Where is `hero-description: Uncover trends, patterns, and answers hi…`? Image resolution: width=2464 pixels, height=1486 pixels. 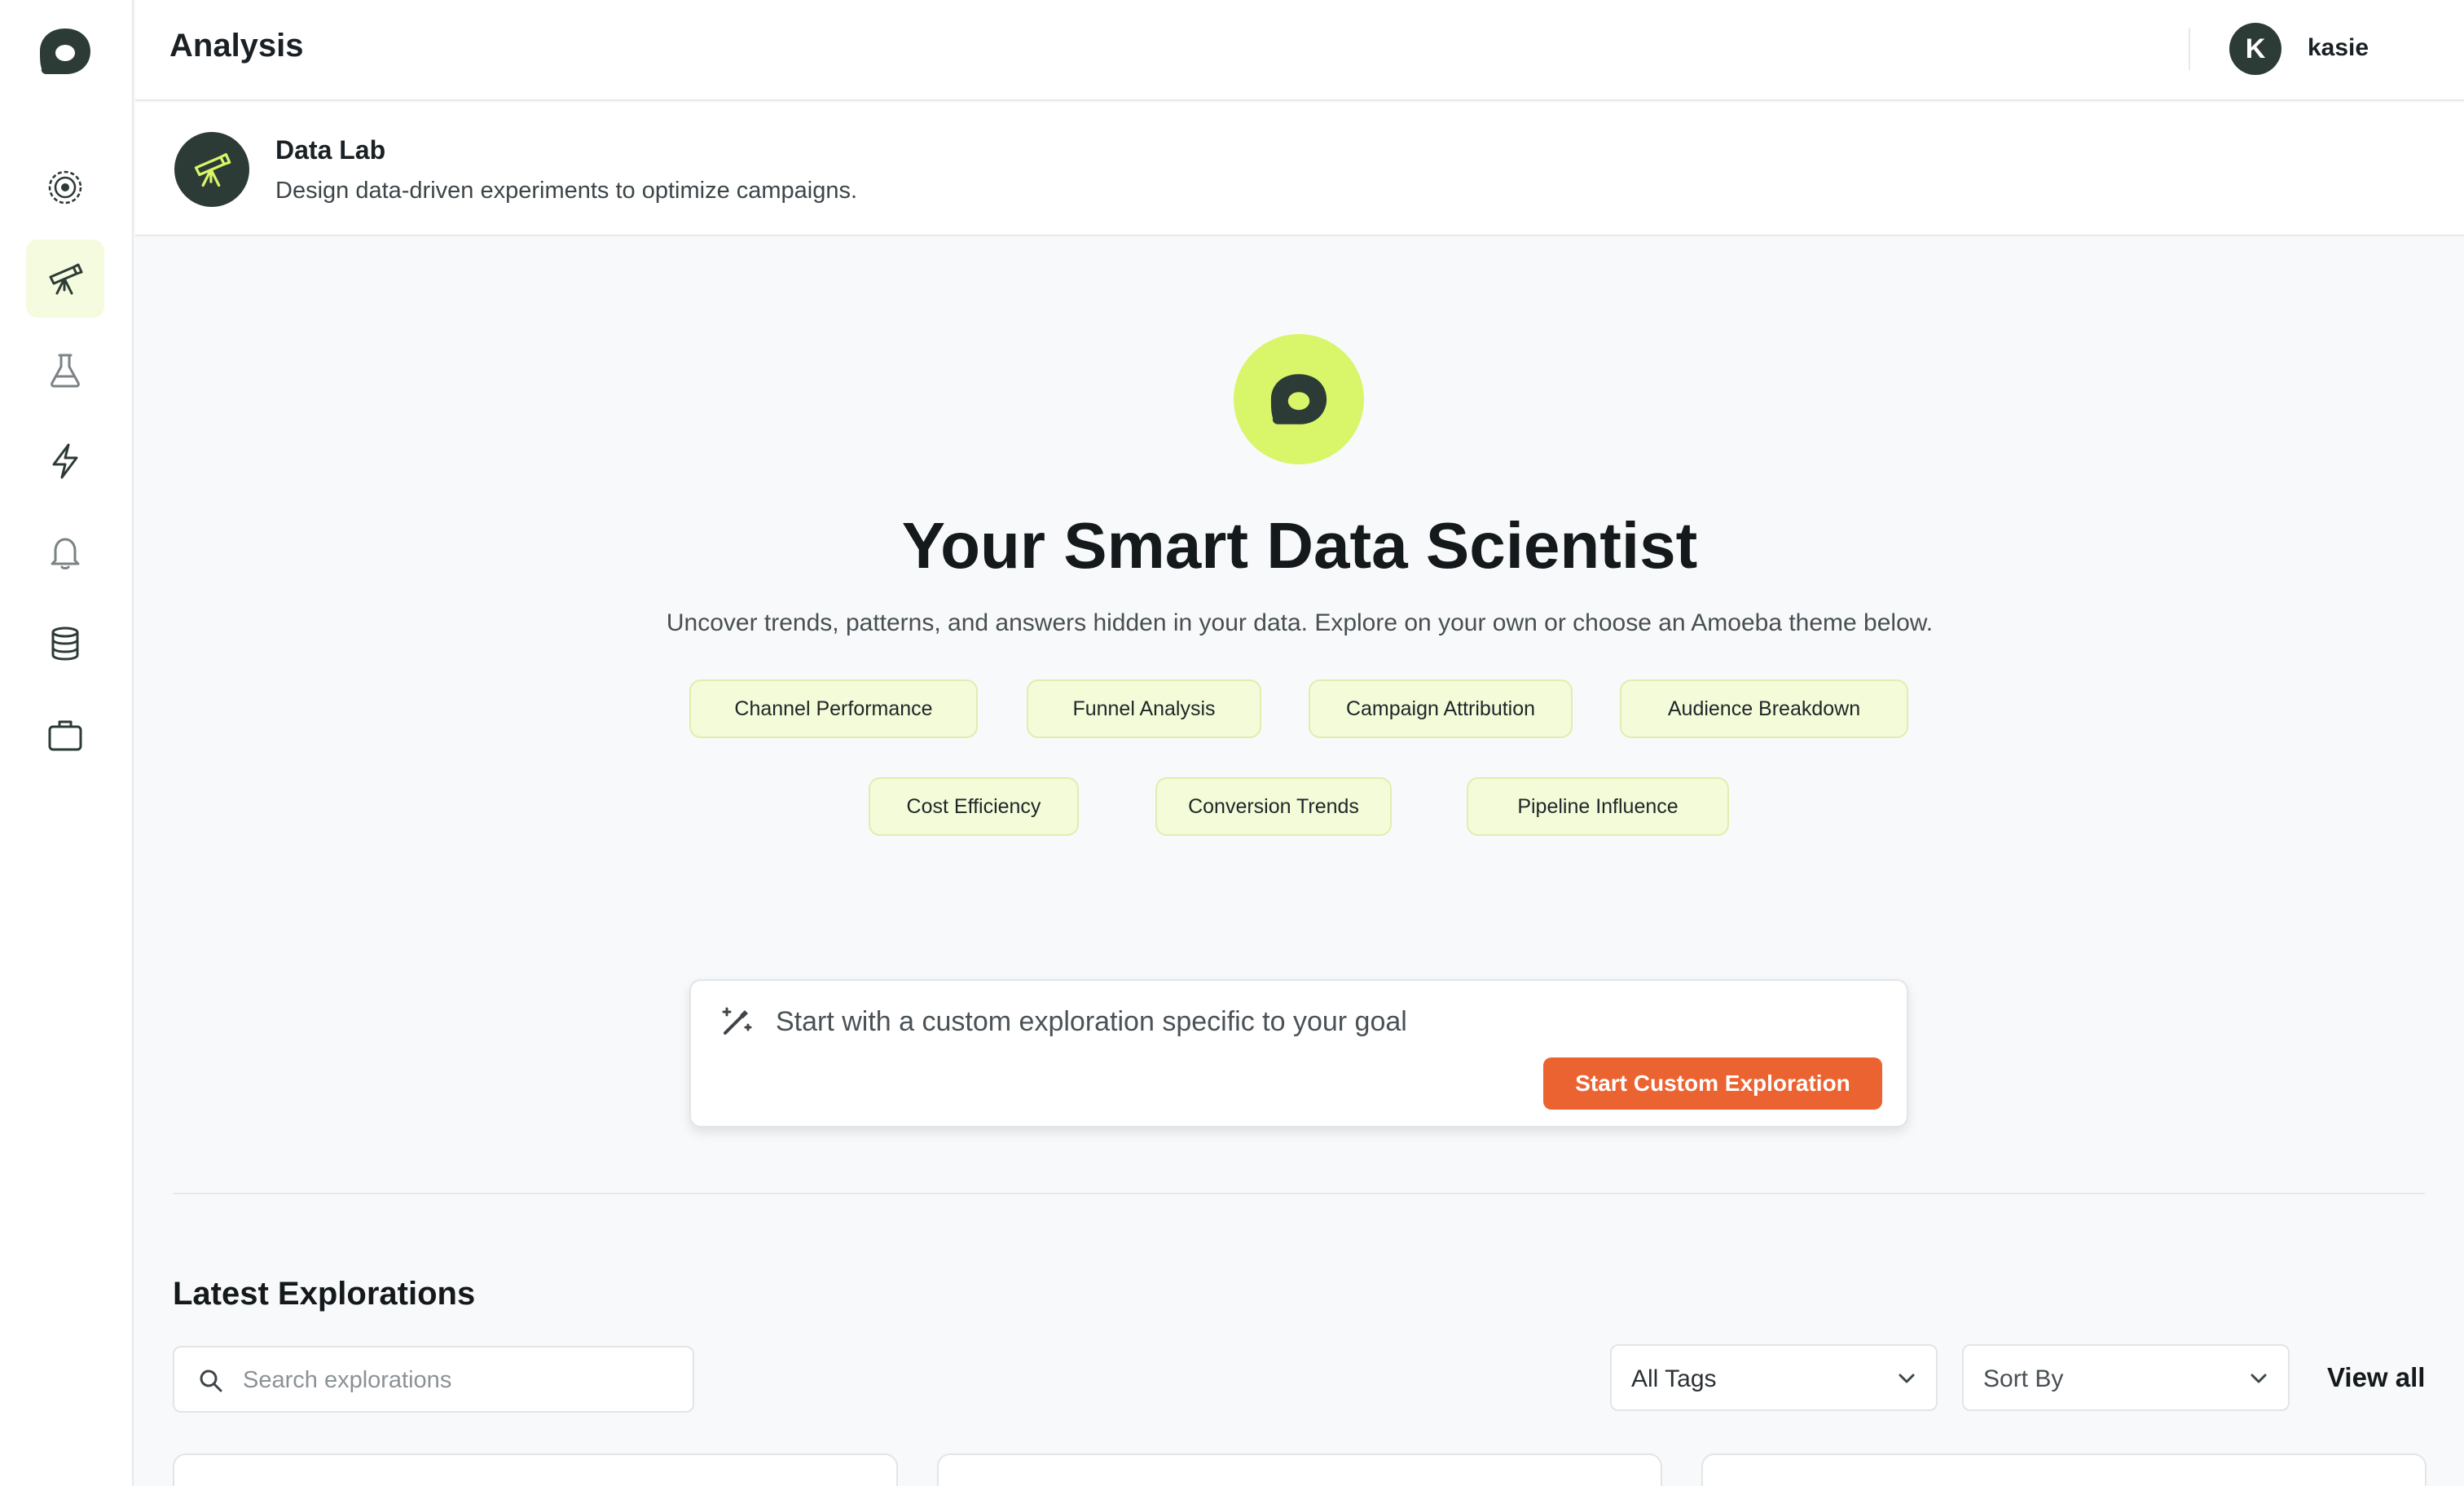
hero-description: Uncover trends, patterns, and answers hi… is located at coordinates (1300, 622).